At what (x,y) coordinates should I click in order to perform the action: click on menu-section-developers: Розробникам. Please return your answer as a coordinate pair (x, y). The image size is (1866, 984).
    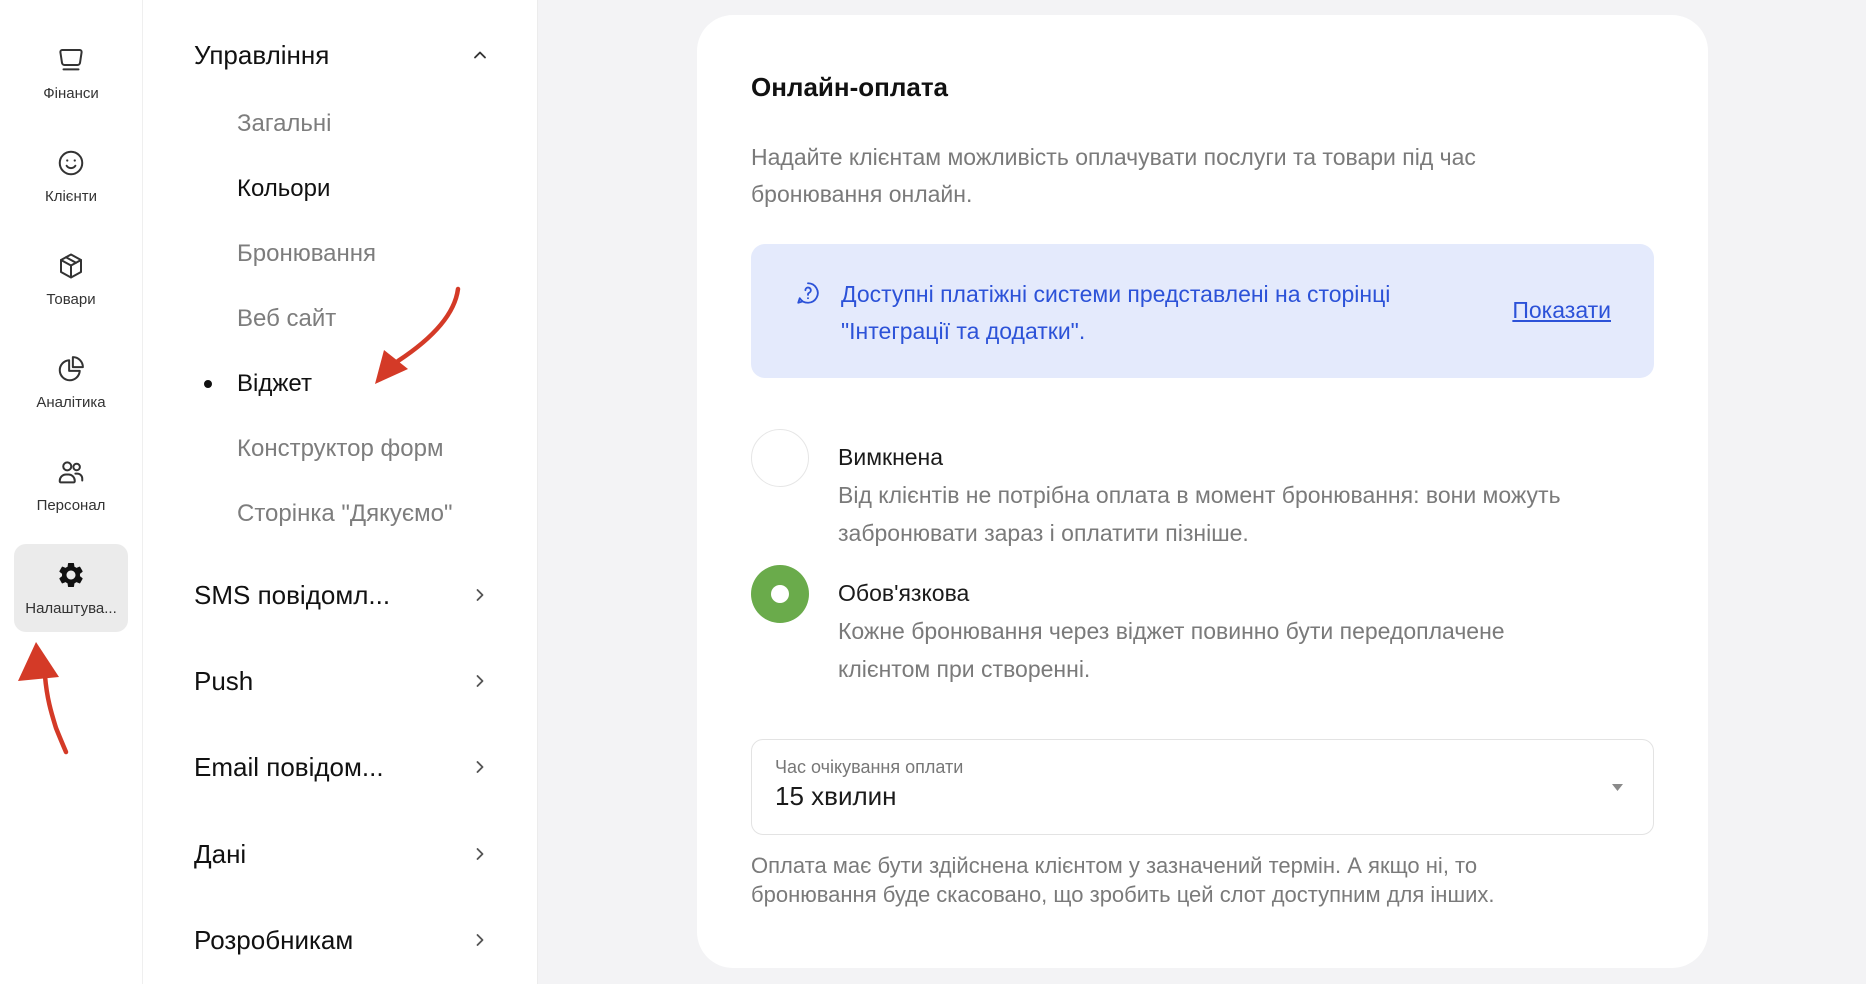
    Looking at the image, I should click on (340, 940).